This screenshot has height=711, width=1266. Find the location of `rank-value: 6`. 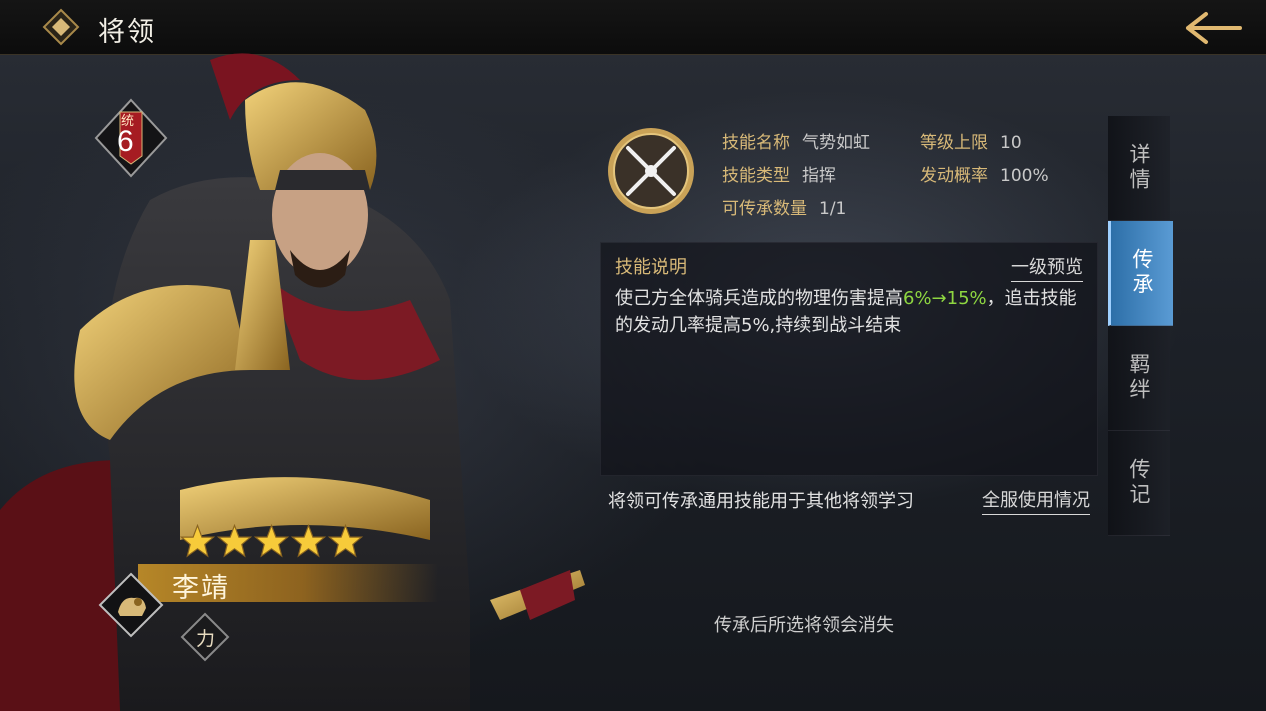

rank-value: 6 is located at coordinates (125, 141).